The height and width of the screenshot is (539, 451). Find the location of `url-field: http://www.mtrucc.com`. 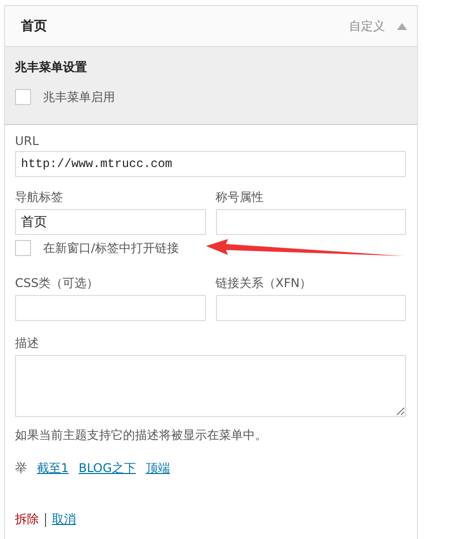

url-field: http://www.mtrucc.com is located at coordinates (210, 164).